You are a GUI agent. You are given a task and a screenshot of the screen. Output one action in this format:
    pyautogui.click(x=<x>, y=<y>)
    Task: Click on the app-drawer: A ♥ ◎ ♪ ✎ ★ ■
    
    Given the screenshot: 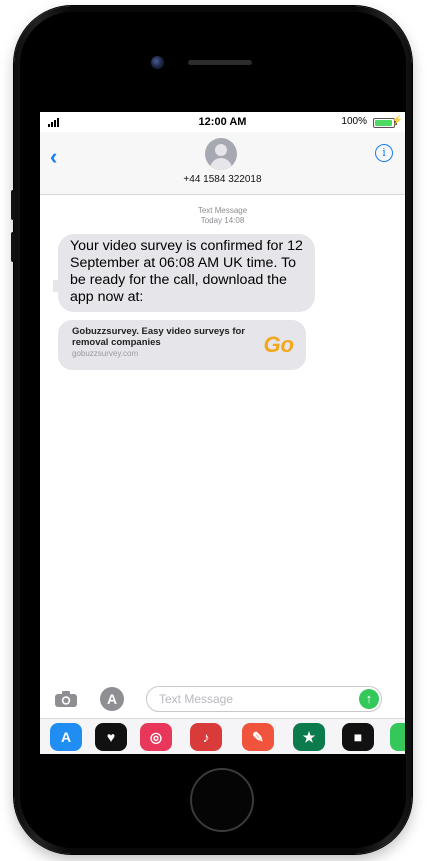 What is the action you would take?
    pyautogui.click(x=222, y=736)
    